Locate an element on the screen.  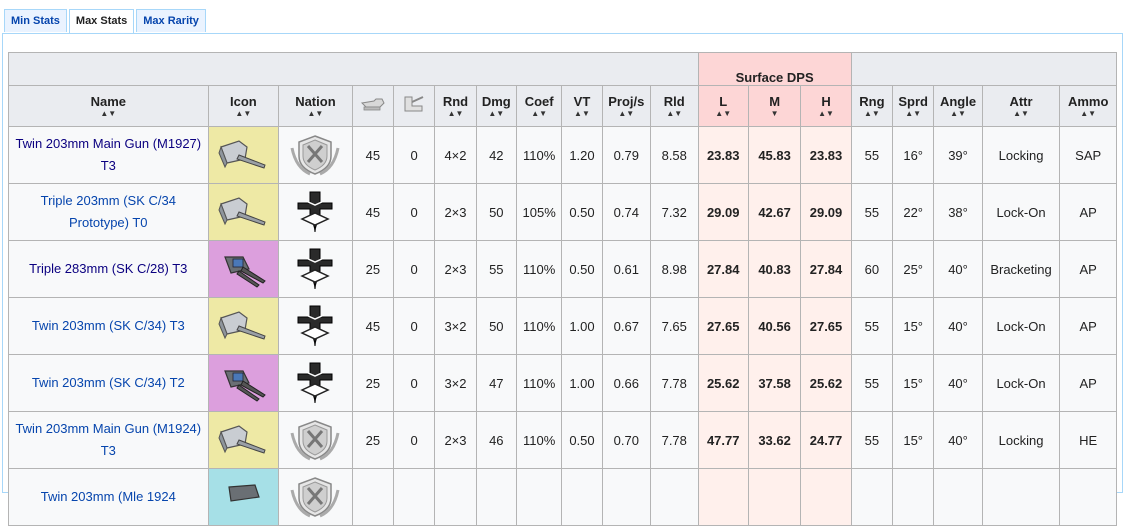
cell-rounds: 2×3 is located at coordinates (455, 269).